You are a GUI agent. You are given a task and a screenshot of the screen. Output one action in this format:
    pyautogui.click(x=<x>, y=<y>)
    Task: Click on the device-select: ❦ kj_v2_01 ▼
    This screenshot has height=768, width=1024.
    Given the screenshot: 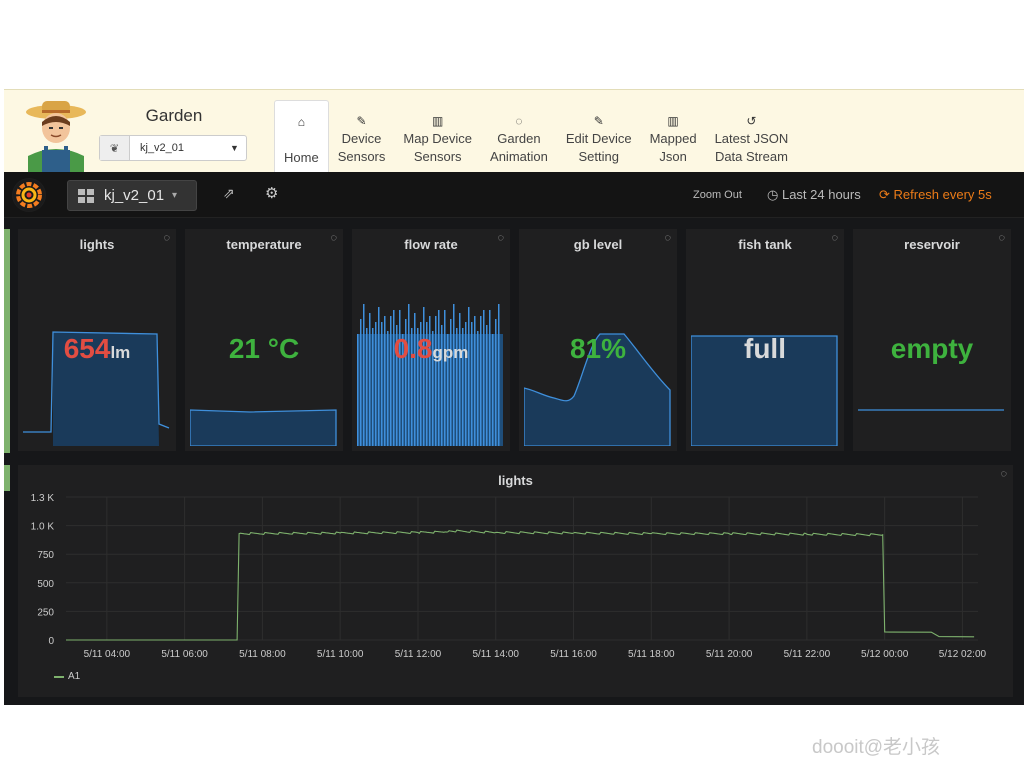 What is the action you would take?
    pyautogui.click(x=173, y=148)
    